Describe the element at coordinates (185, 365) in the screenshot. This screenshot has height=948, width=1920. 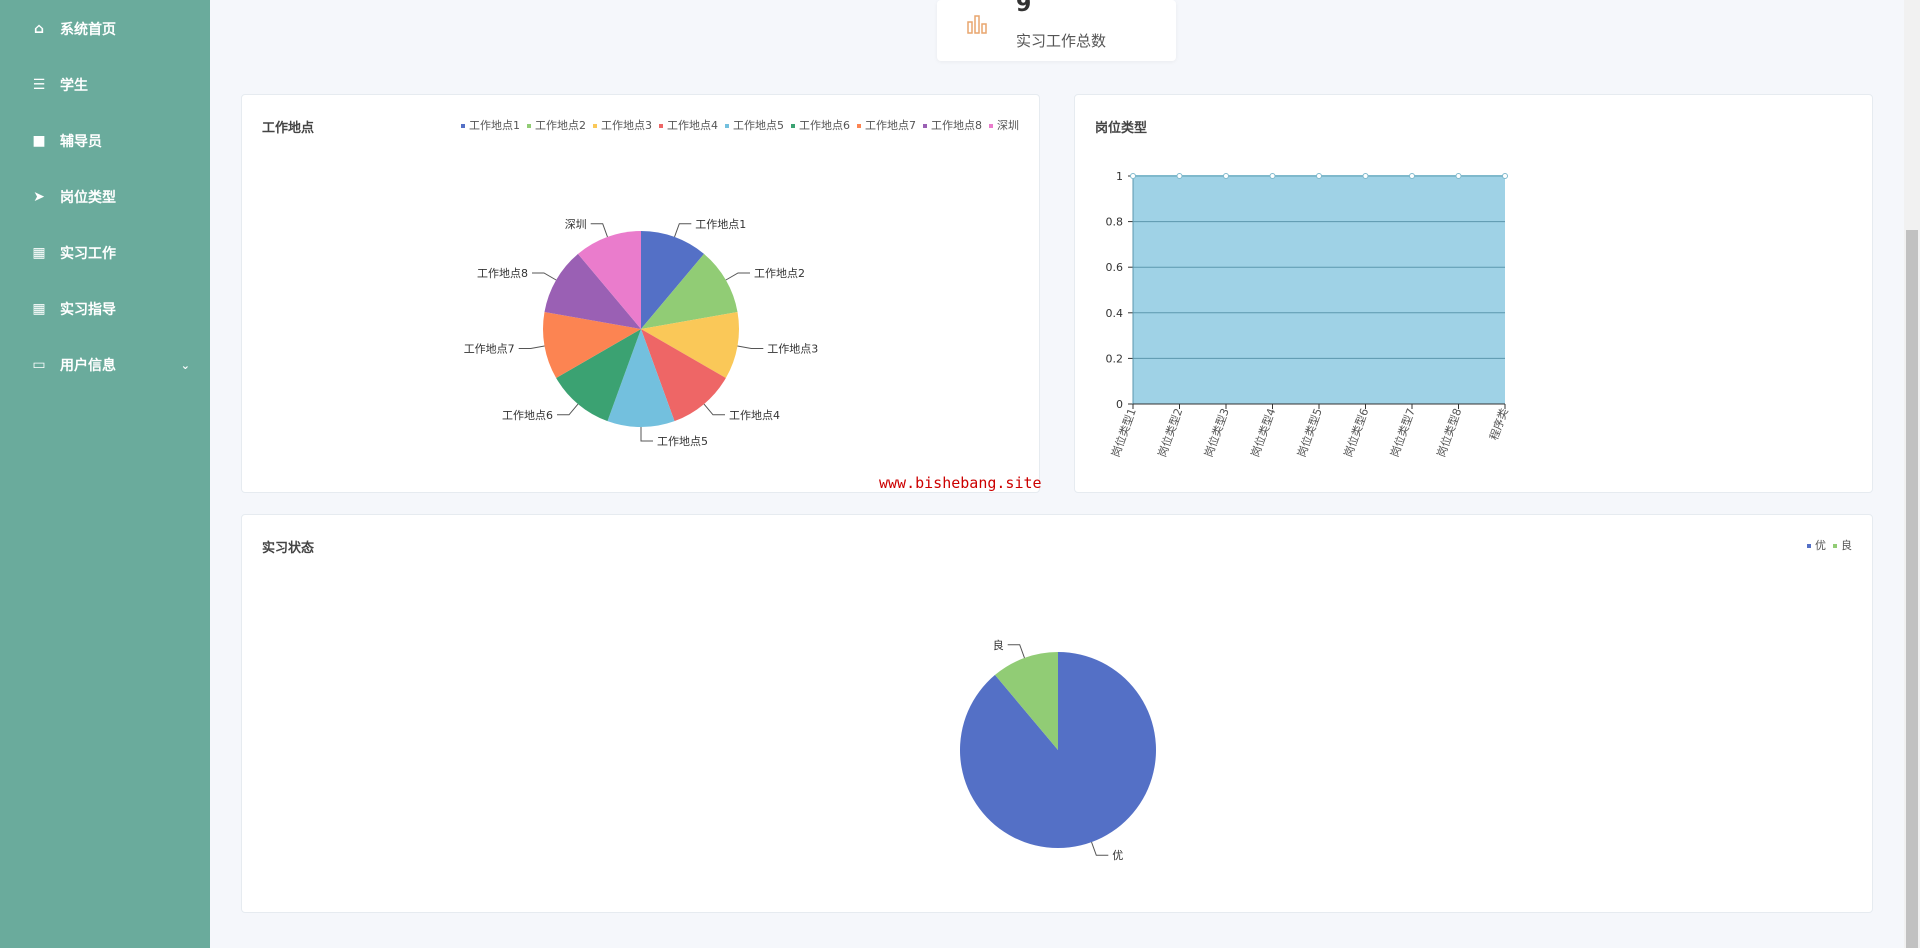
I see `chevron-down-icon: ⌄` at that location.